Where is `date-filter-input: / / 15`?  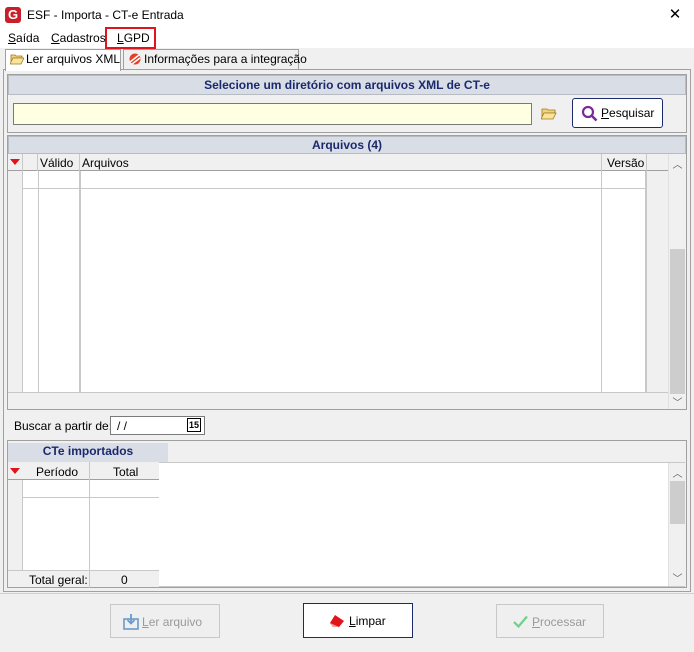 date-filter-input: / / 15 is located at coordinates (157, 425).